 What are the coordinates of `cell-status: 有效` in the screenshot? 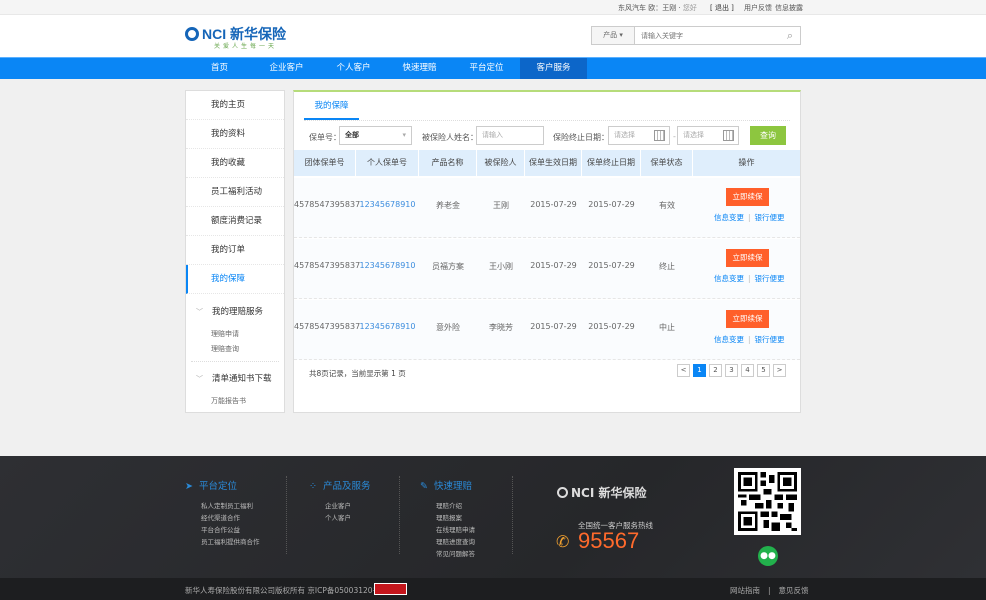 It's located at (667, 205).